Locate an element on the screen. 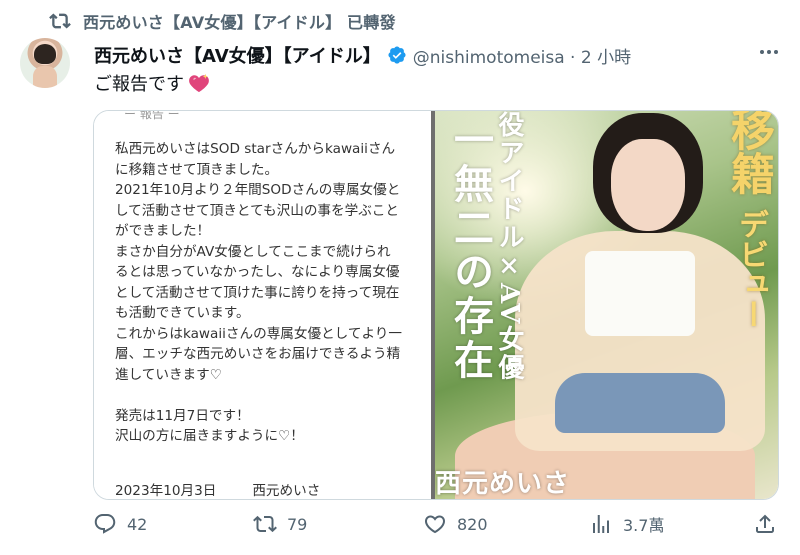 The width and height of the screenshot is (800, 555). letter-line: 2021年10月より２年間SODさんの専属女優と is located at coordinates (258, 190).